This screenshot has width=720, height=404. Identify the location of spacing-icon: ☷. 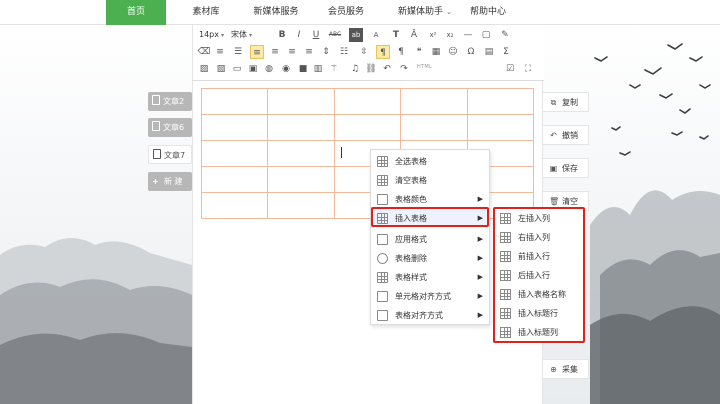
(344, 52).